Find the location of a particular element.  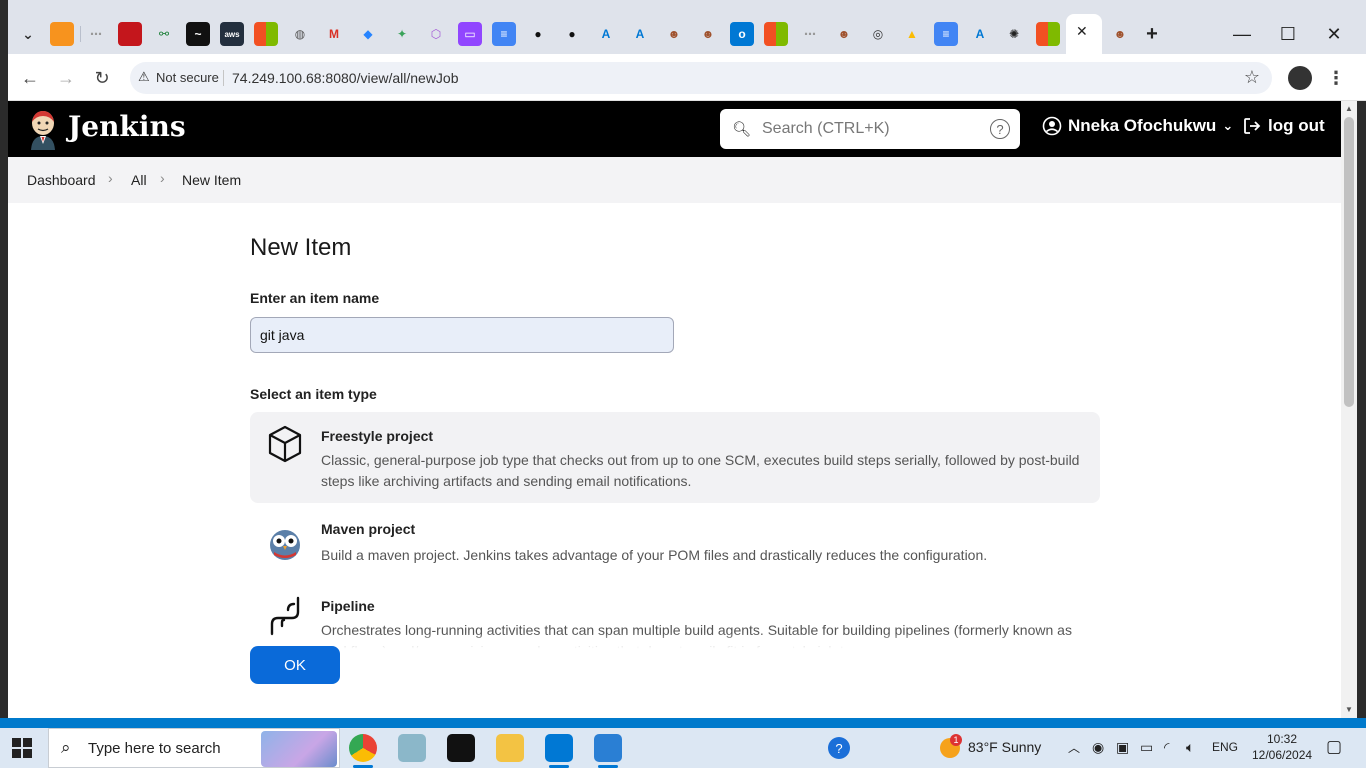

item-name-input is located at coordinates (462, 335).